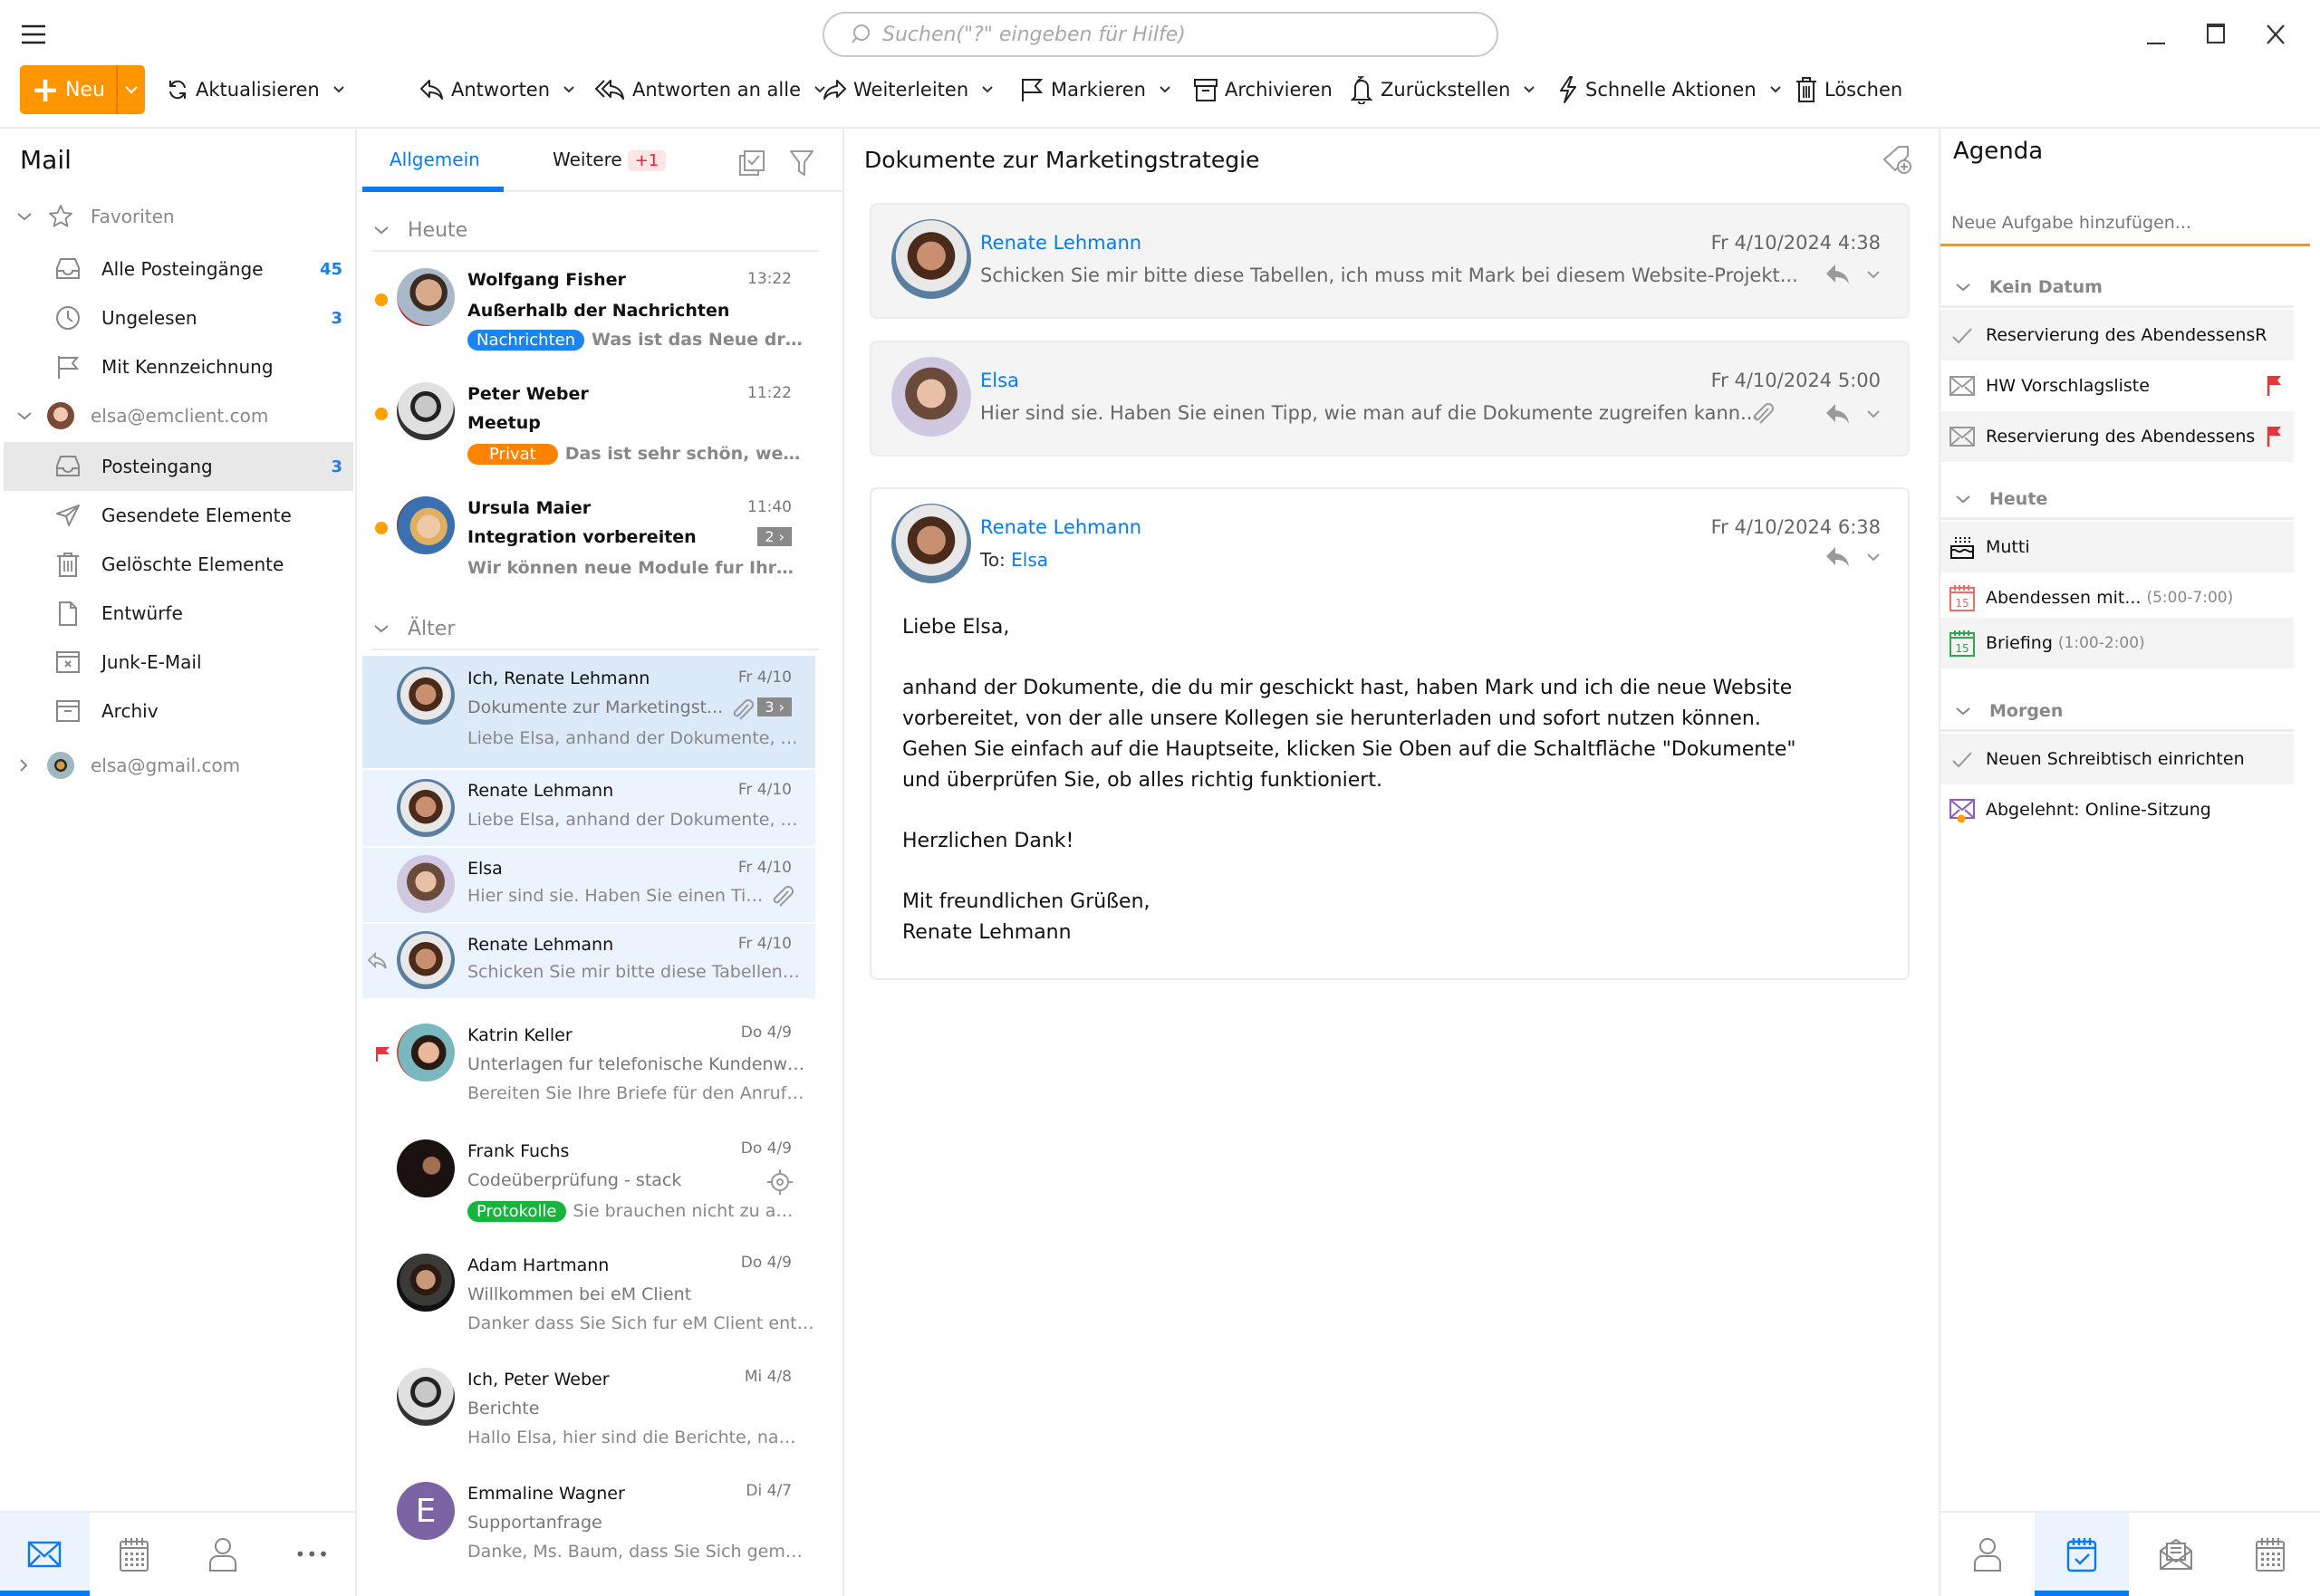  Describe the element at coordinates (141, 415) in the screenshot. I see `account-group-emclient: elsa@emclient.com` at that location.